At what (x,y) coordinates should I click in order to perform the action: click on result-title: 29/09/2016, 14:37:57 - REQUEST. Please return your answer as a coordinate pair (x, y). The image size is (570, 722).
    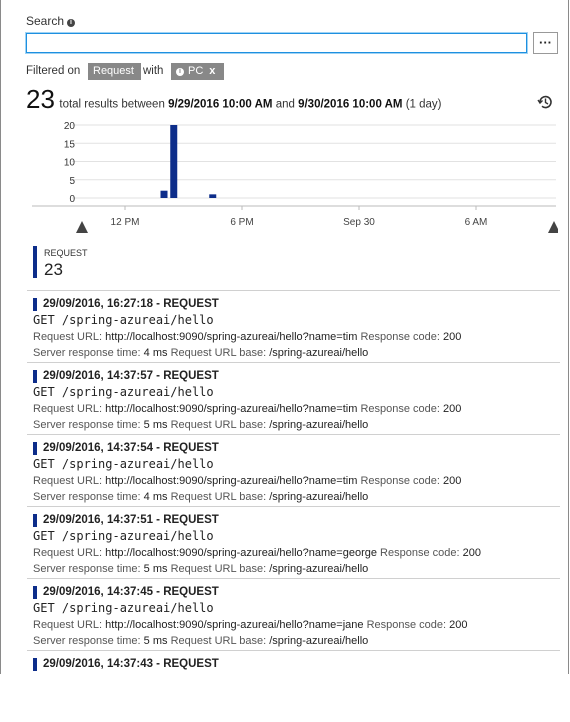
    Looking at the image, I should click on (131, 376).